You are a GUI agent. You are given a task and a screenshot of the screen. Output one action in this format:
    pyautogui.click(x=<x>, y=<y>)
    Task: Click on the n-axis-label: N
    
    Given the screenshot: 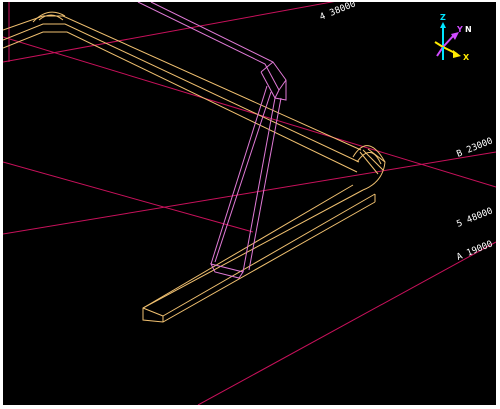 What is the action you would take?
    pyautogui.click(x=468, y=29)
    